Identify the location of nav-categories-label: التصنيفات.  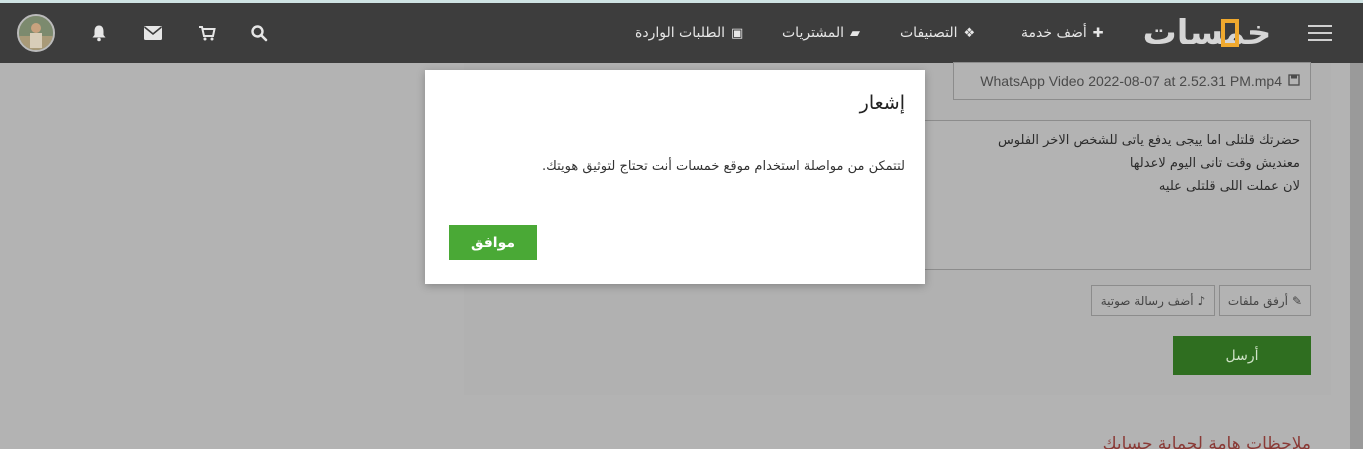
(929, 33).